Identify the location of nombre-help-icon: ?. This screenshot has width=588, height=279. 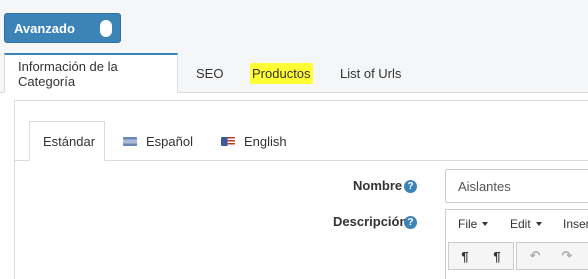
(410, 186).